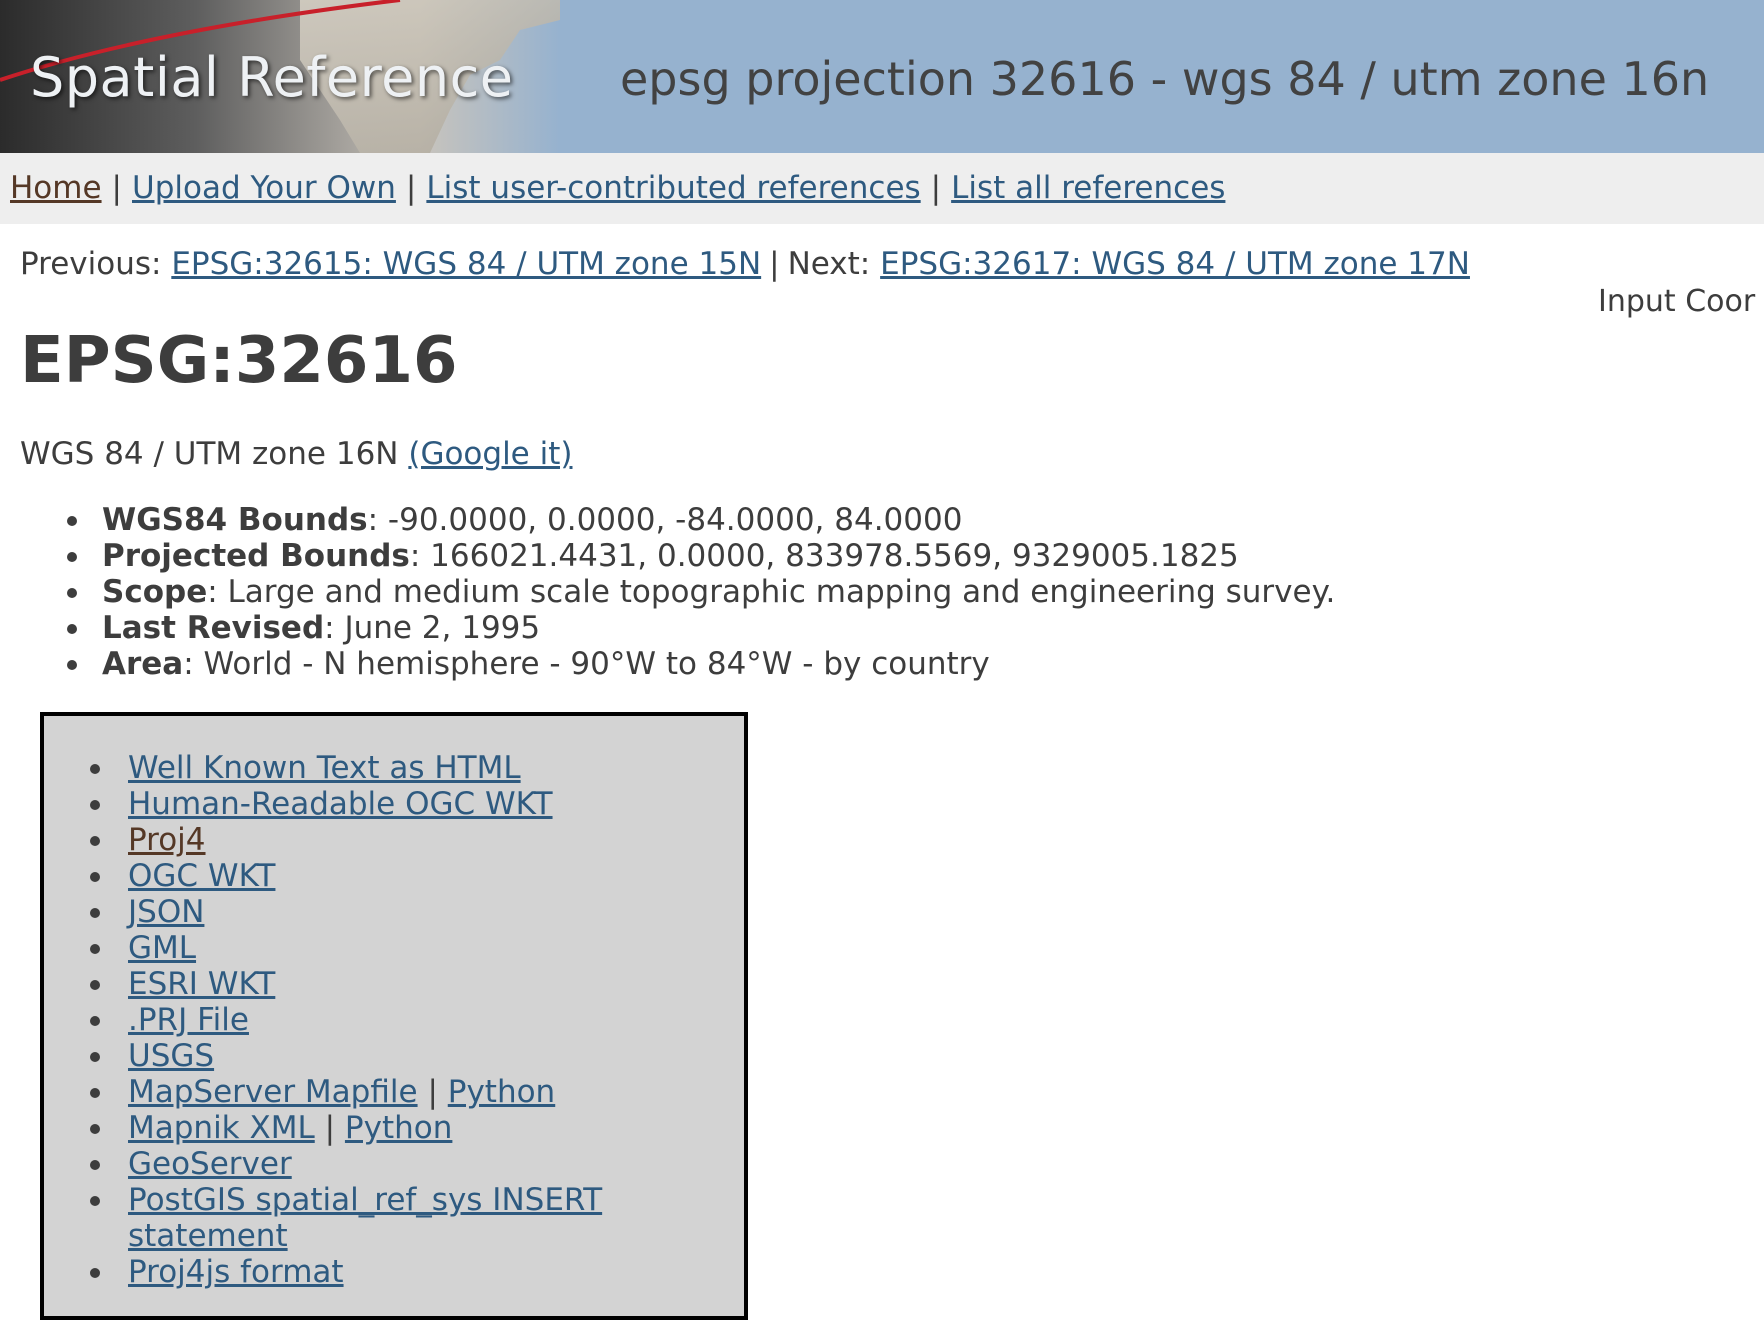 This screenshot has width=1764, height=1340. I want to click on format-link-postgis-insert: PostGIS spatial_ref_sys INSERT statement, so click(365, 1218).